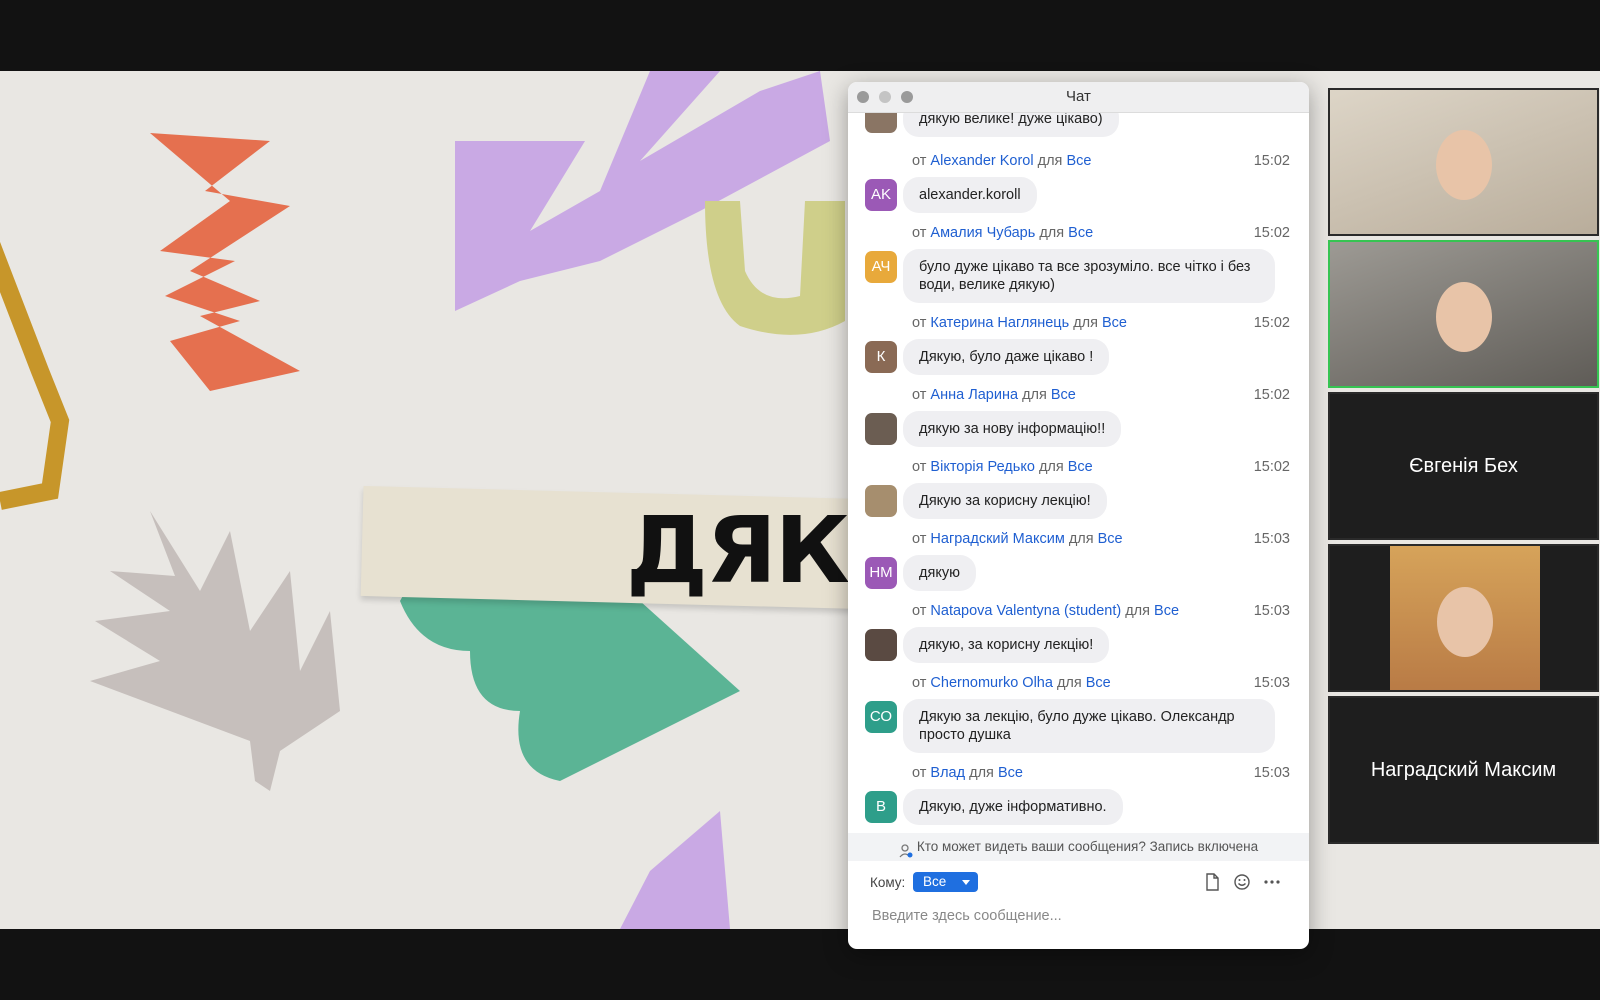 Image resolution: width=1600 pixels, height=1000 pixels. What do you see at coordinates (225, 262) in the screenshot?
I see `orange-zigzag` at bounding box center [225, 262].